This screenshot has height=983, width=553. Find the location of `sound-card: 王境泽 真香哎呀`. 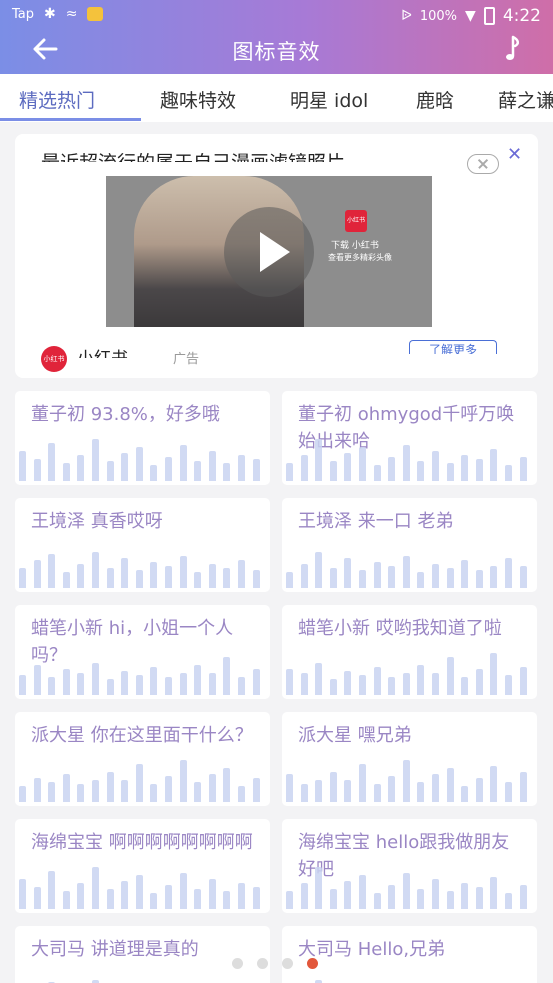

sound-card: 王境泽 真香哎呀 is located at coordinates (142, 545).